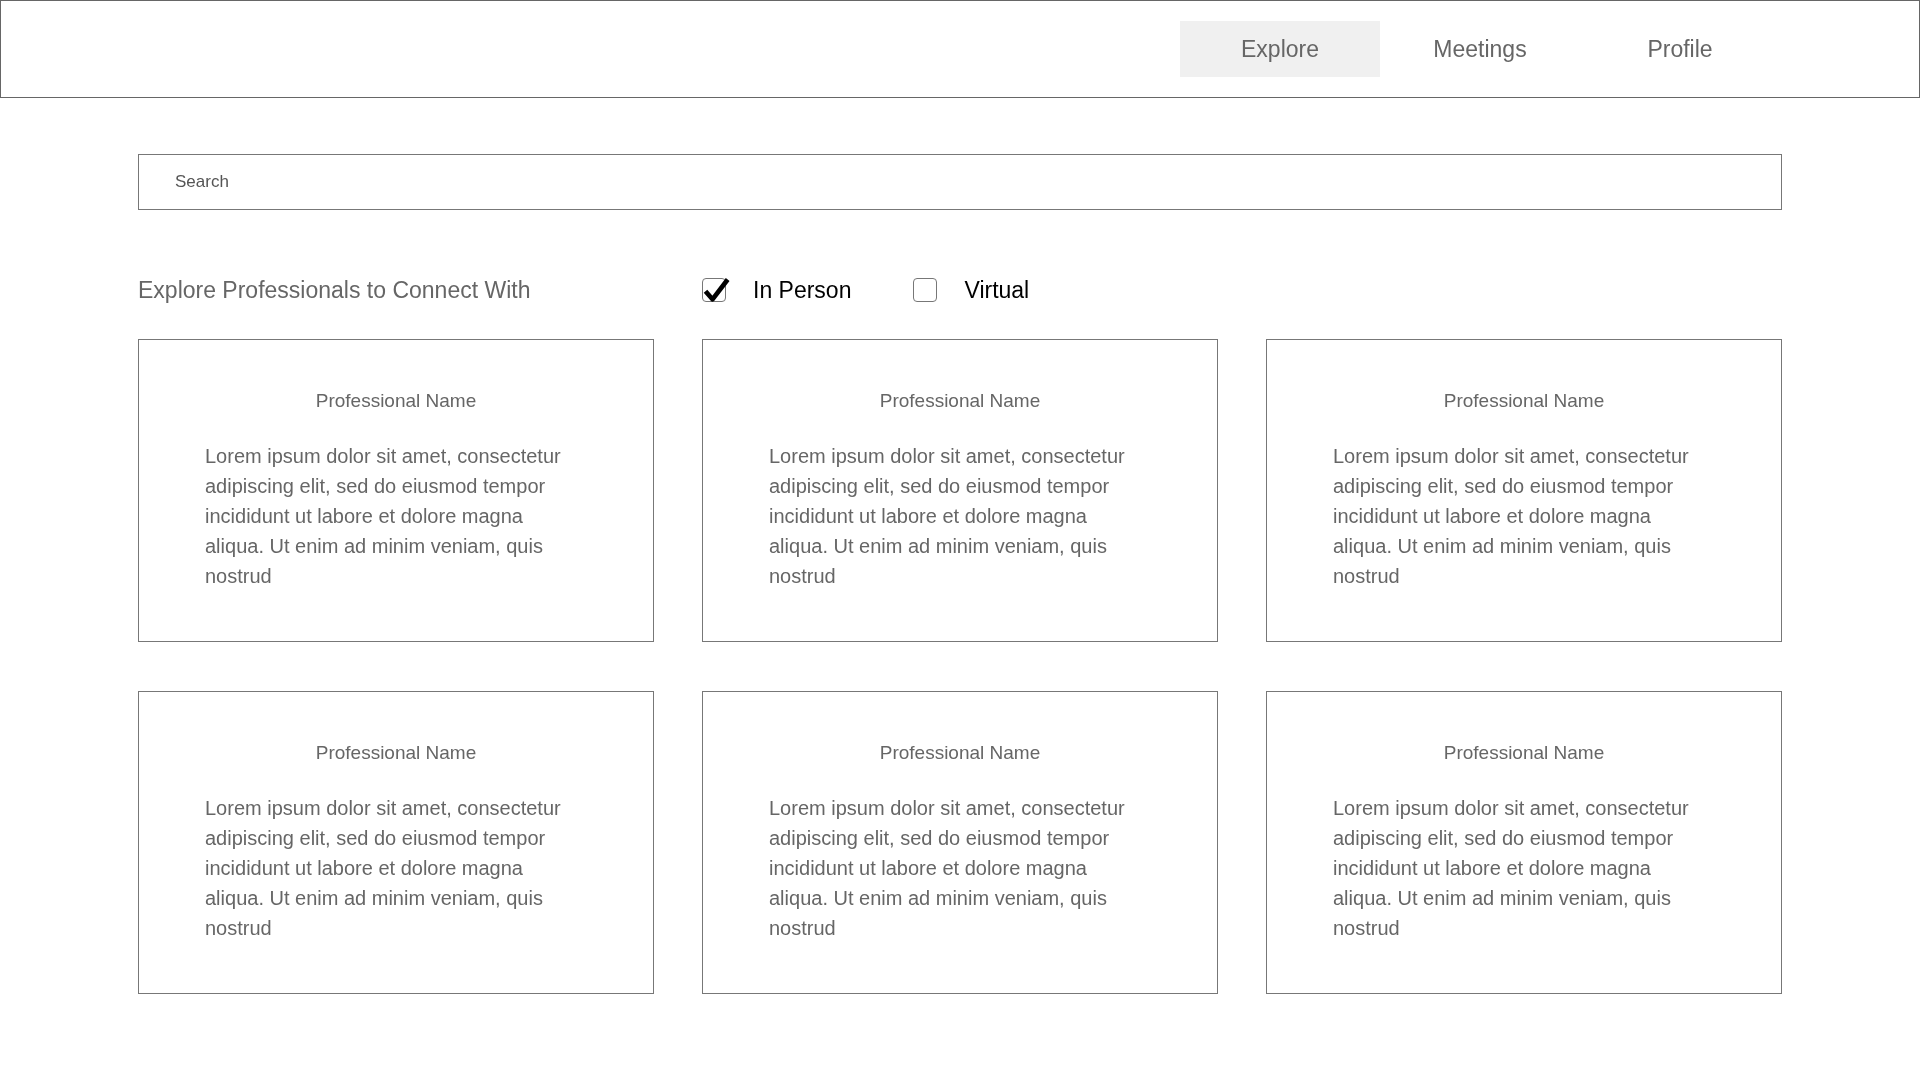 This screenshot has width=1920, height=1080. Describe the element at coordinates (1680, 49) in the screenshot. I see `nav-tab: Profile` at that location.